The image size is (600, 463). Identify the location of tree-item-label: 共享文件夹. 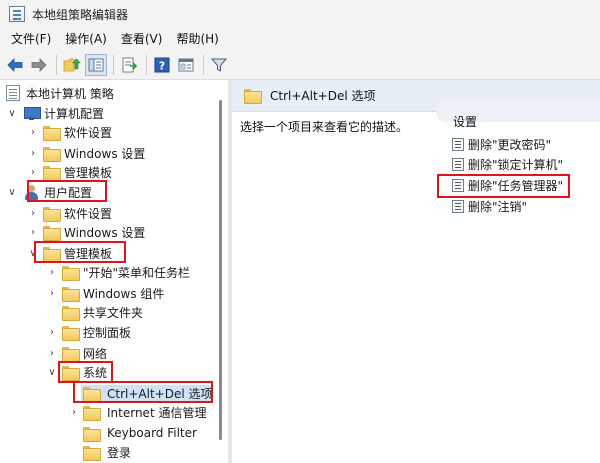
(113, 312).